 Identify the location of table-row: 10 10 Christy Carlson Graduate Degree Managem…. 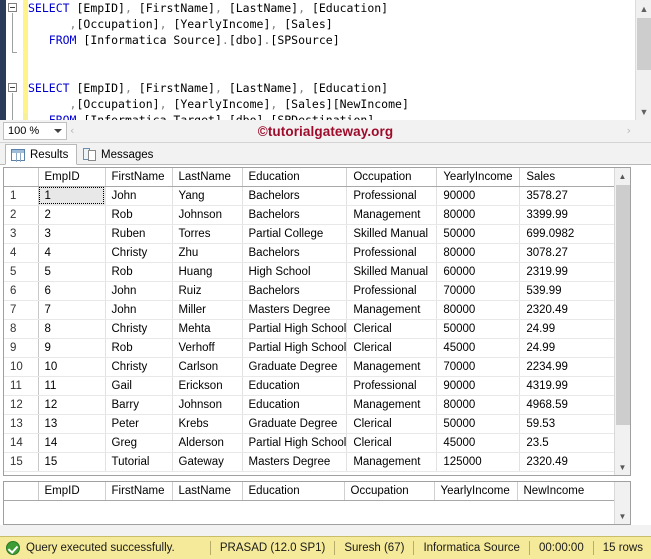
(314, 367).